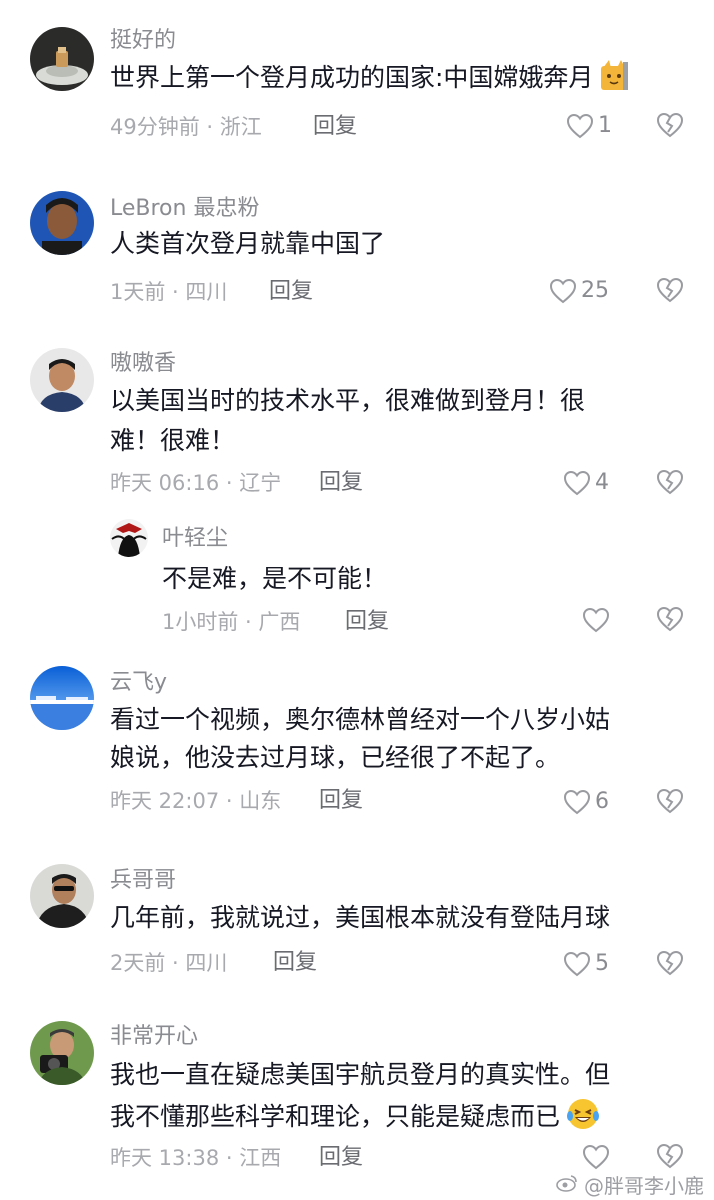 This screenshot has height=1200, width=714. I want to click on comment-text: 看过一个视频，奥尔德林曾经对一个八岁小姑 娘说，他没去过月球，已经很了不起了。, so click(360, 739).